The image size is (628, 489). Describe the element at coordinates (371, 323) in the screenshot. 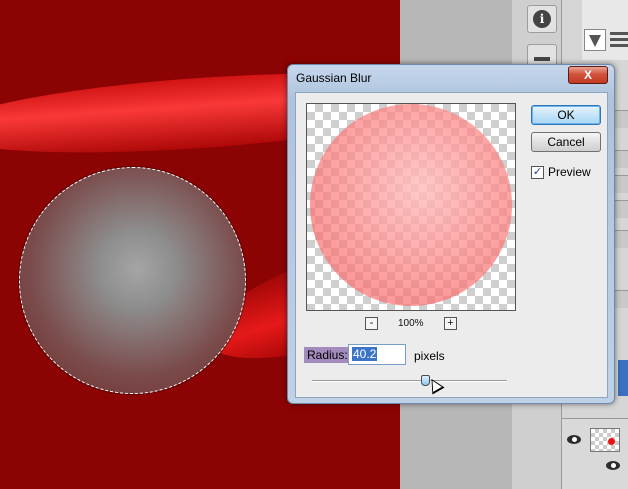

I see `zoom-out-button: -` at that location.